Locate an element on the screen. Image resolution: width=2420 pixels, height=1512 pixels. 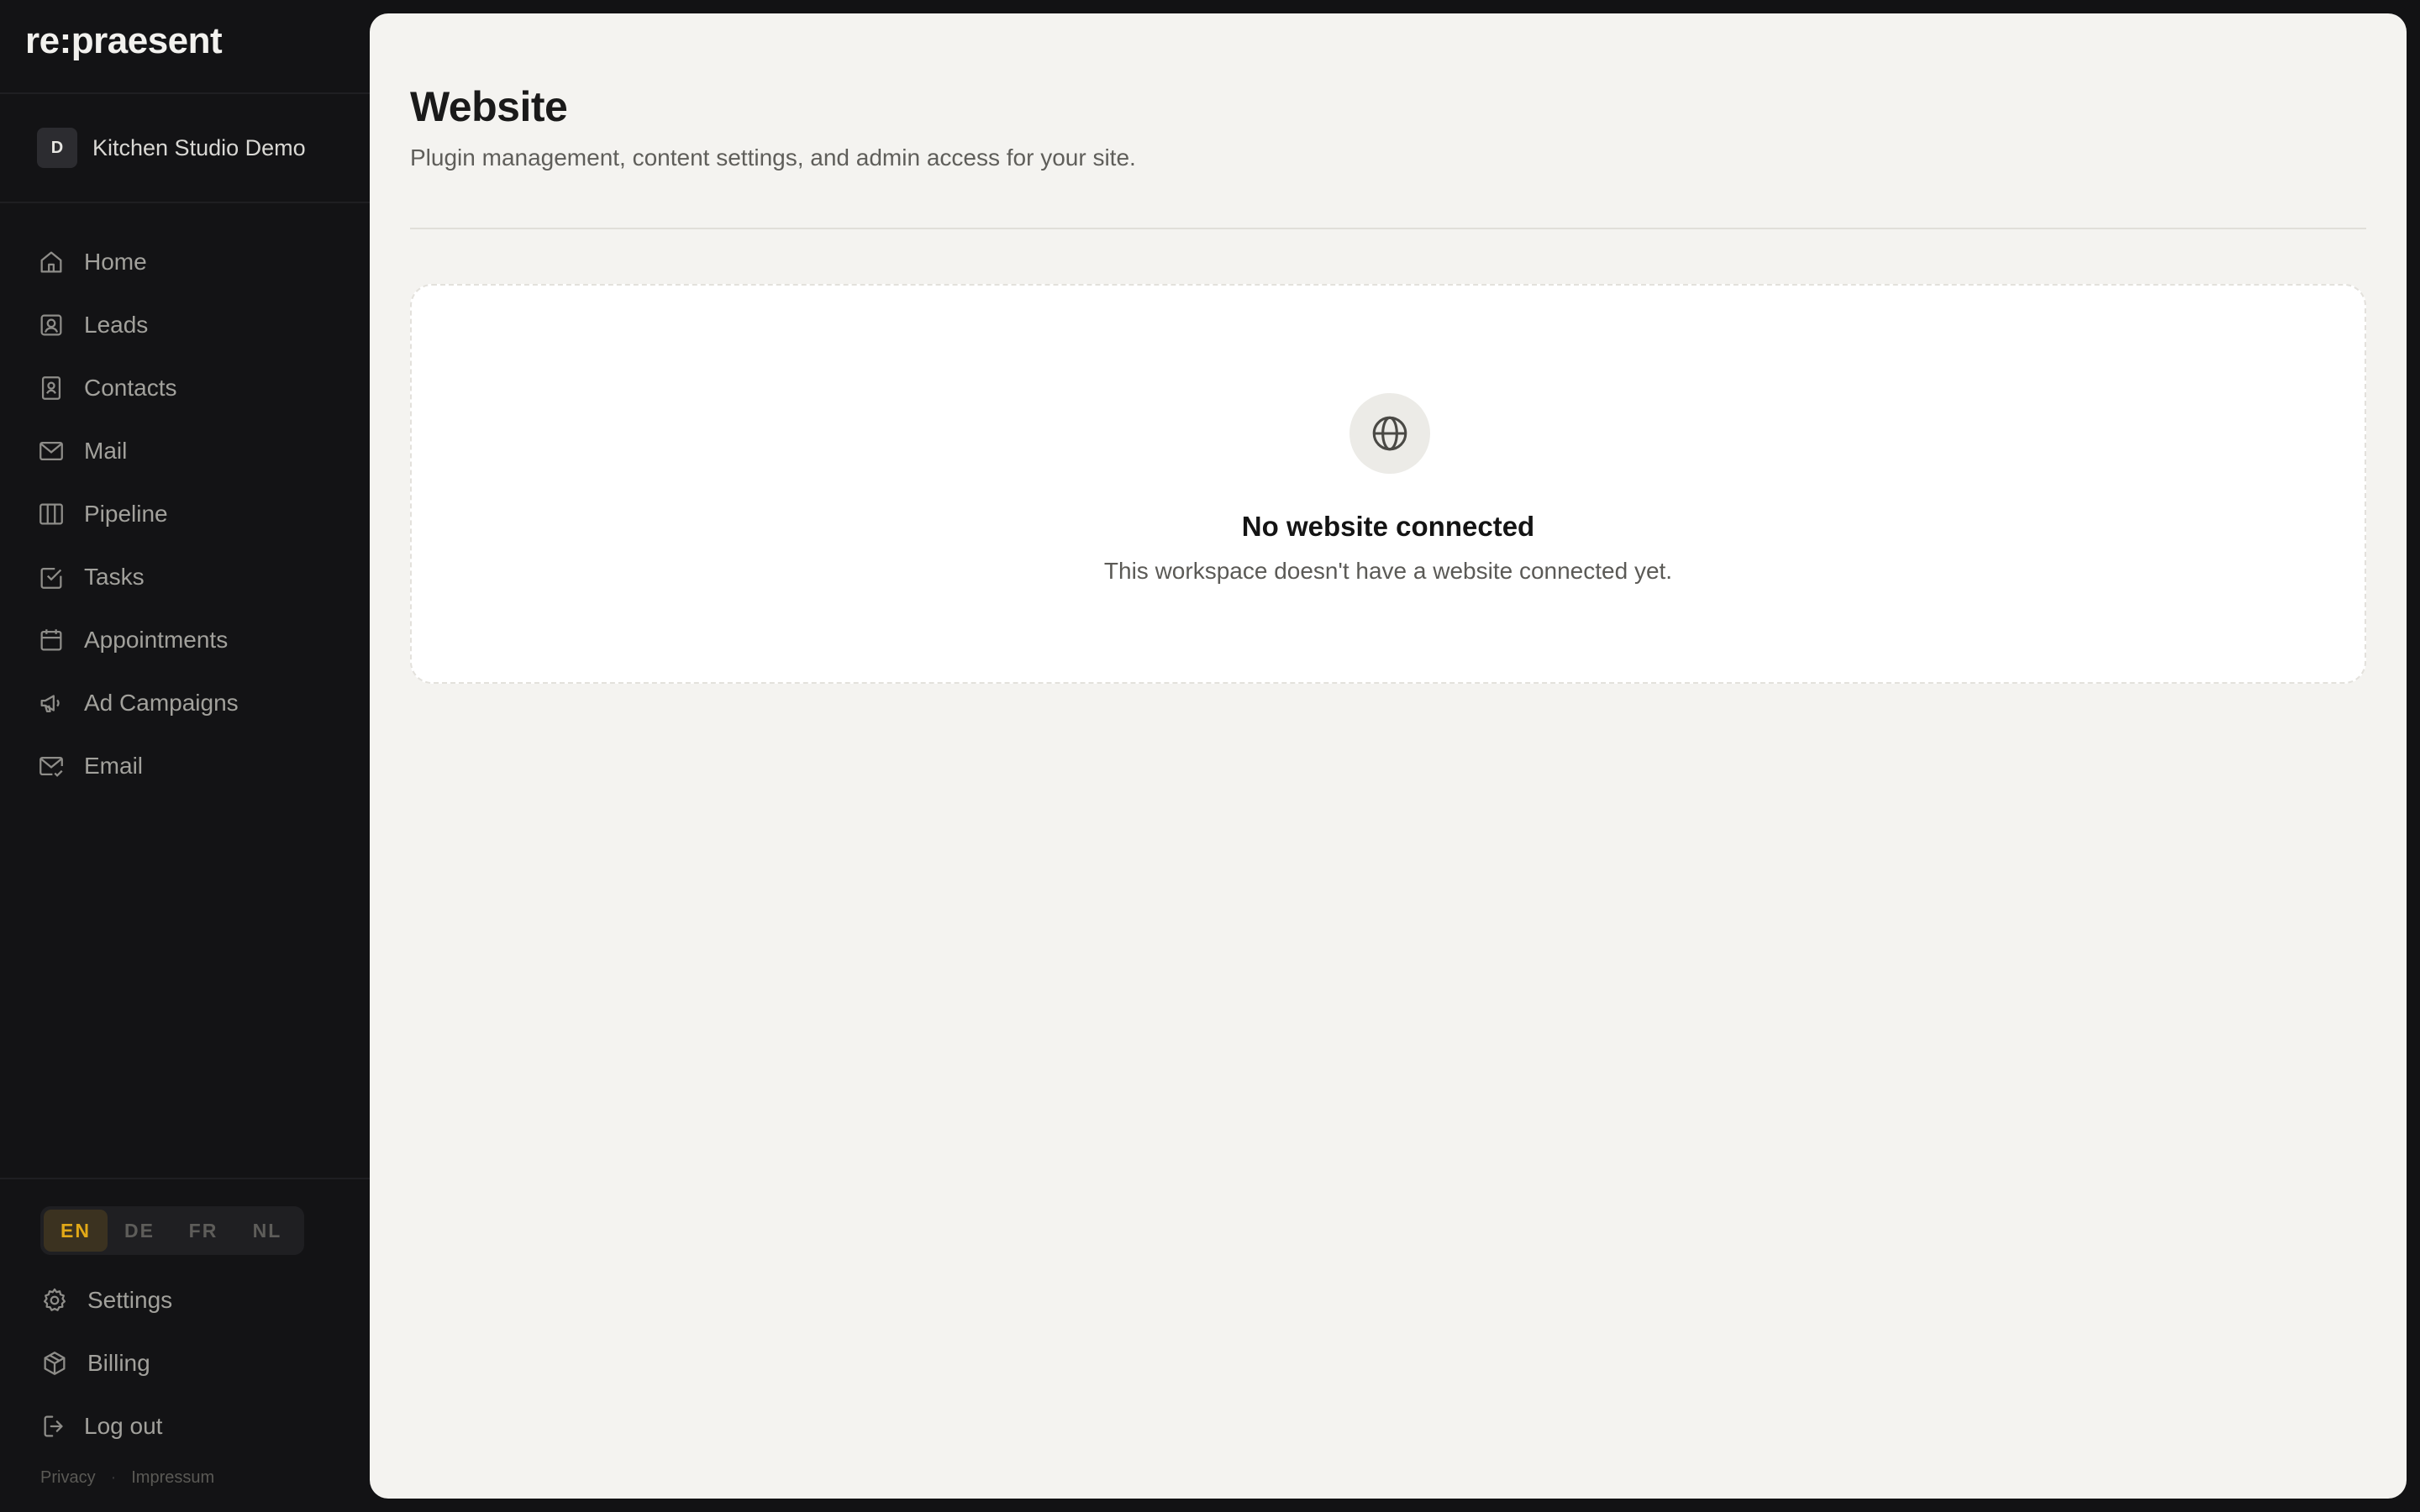
sidebar-item-label: Pipeline is located at coordinates (126, 513).